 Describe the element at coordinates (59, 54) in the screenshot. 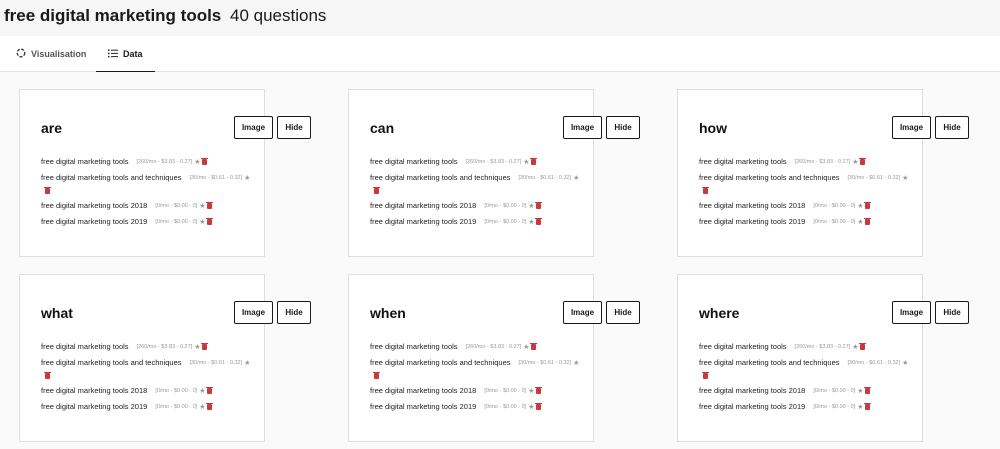

I see `tab-visualisation-label: Visualisation` at that location.